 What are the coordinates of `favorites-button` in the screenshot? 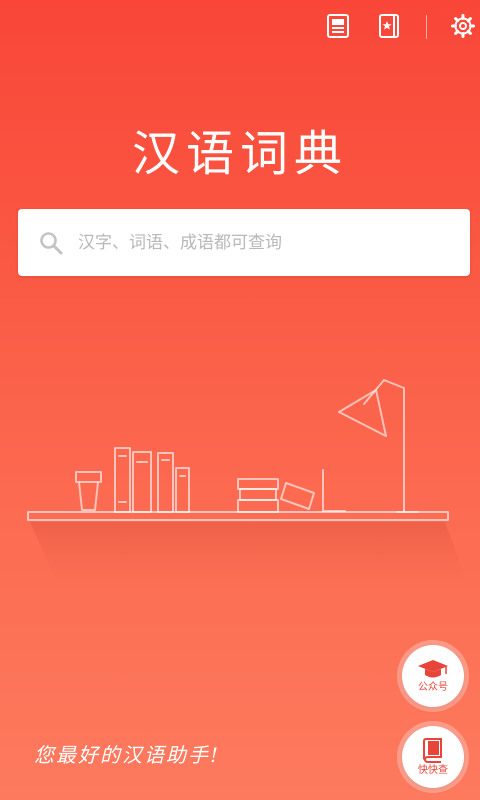 It's located at (389, 26).